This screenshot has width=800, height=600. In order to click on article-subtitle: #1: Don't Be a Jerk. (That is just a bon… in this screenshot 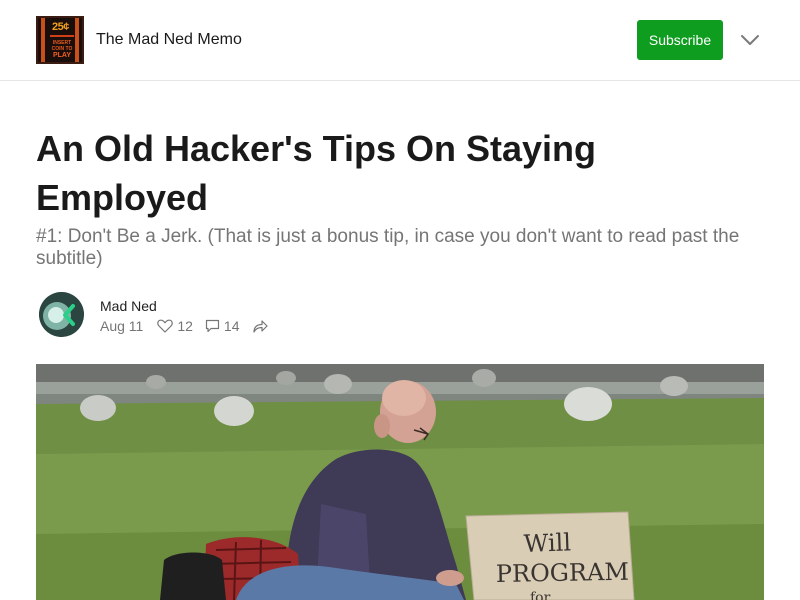, I will do `click(388, 247)`.